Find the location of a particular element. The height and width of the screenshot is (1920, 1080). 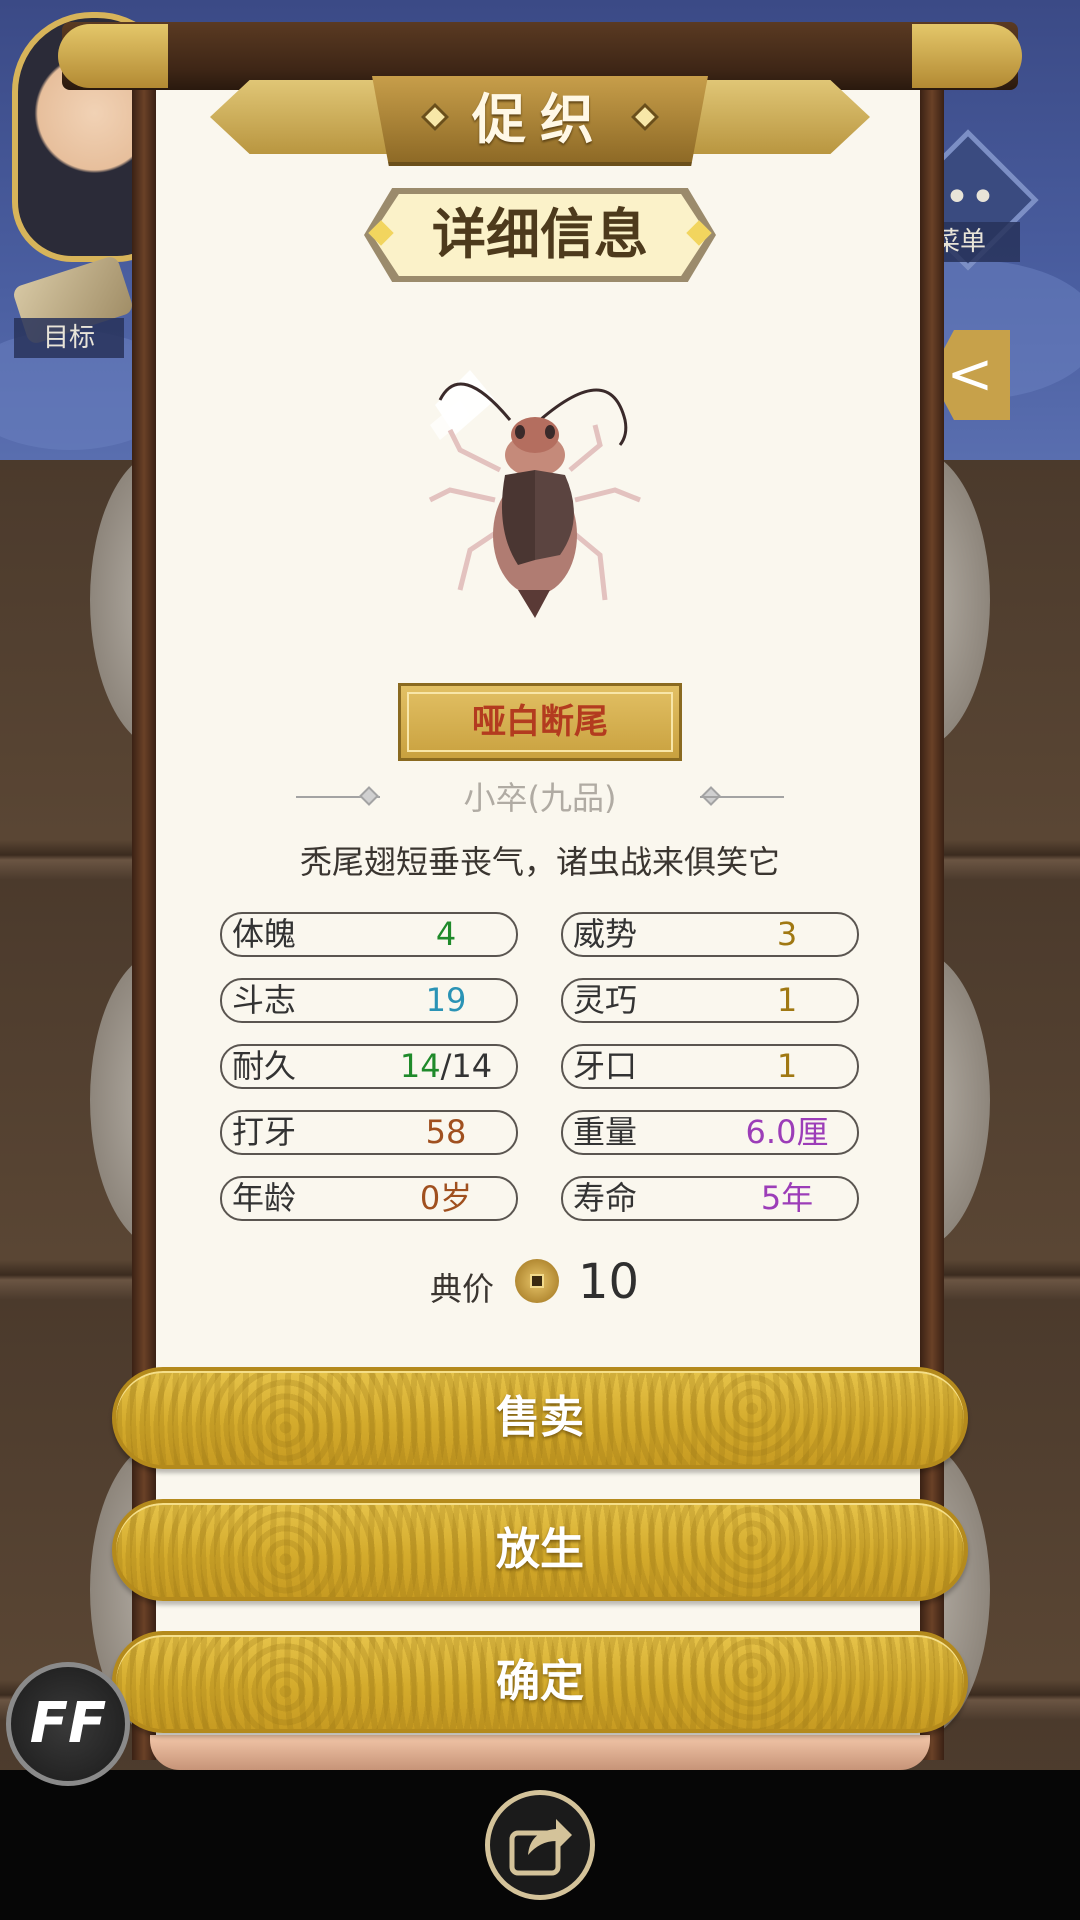

scroll-bottom-edge is located at coordinates (540, 1752).